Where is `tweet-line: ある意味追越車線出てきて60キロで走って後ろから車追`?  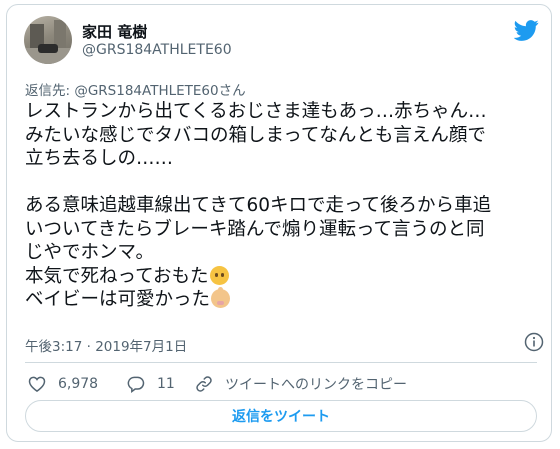
tweet-line: ある意味追越車線出てきて60キロで走って後ろから車追 is located at coordinates (258, 205).